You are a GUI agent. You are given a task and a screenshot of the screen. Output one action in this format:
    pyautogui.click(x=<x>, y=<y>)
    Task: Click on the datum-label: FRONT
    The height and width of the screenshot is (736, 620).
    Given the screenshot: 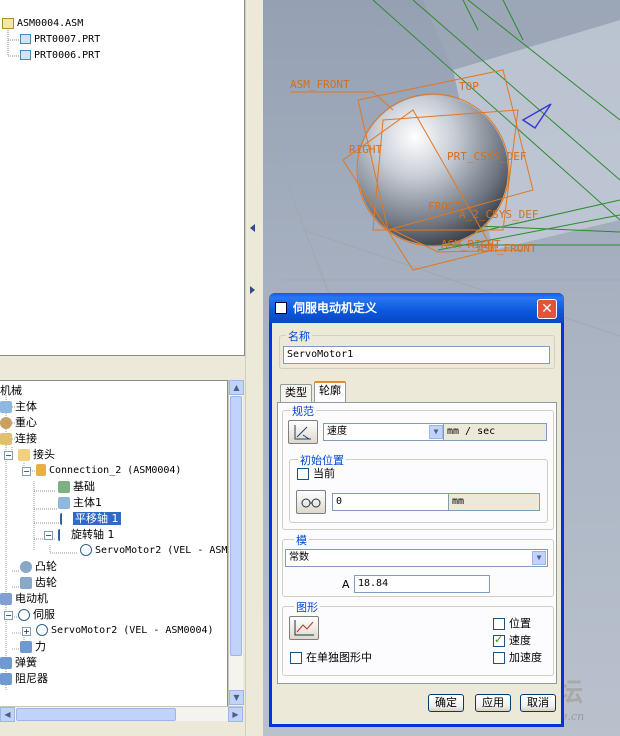 What is the action you would take?
    pyautogui.click(x=444, y=206)
    